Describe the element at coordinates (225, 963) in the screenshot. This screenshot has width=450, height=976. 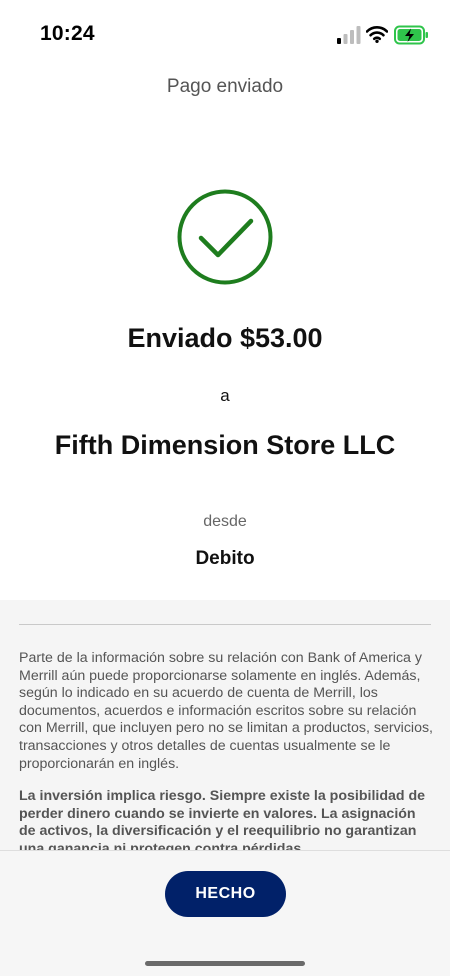
I see `home-indicator` at that location.